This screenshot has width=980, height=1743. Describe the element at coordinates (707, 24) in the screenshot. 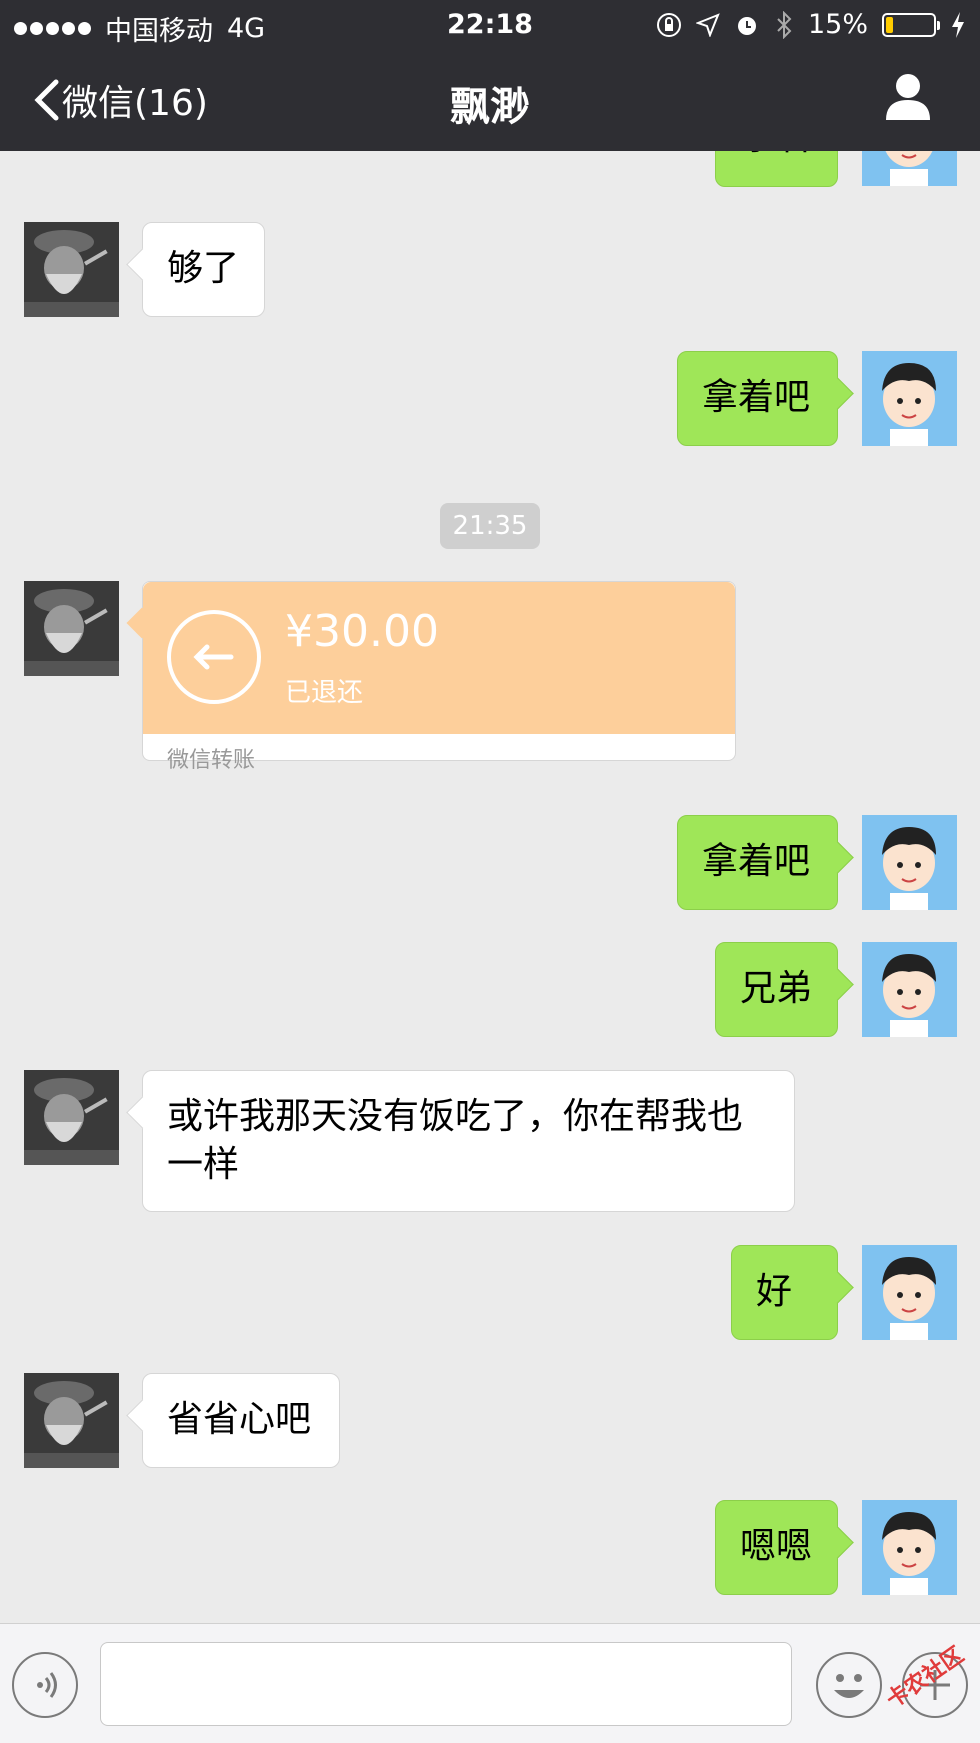

I see `location-arrow-icon` at that location.